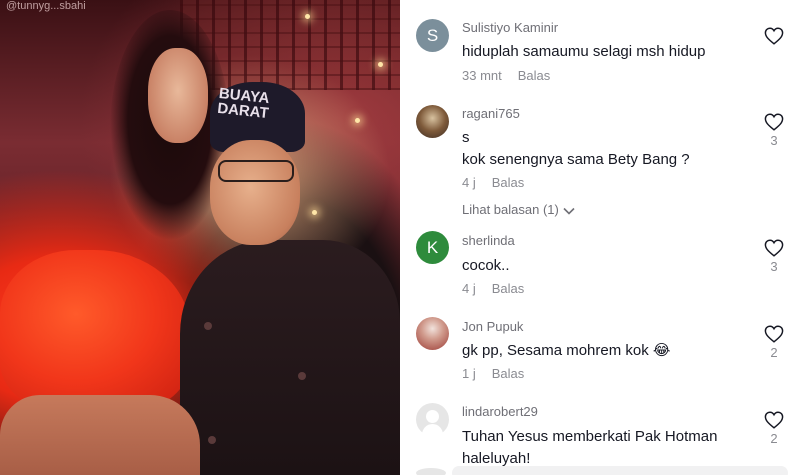  I want to click on comment-username: ragani765, so click(491, 113).